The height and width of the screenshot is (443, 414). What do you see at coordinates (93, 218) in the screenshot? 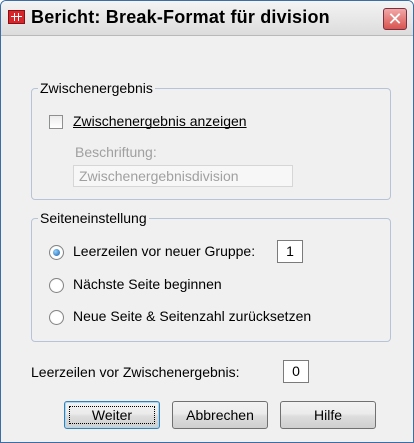
I see `page-setting-group-legend: Seiteneinstellung` at bounding box center [93, 218].